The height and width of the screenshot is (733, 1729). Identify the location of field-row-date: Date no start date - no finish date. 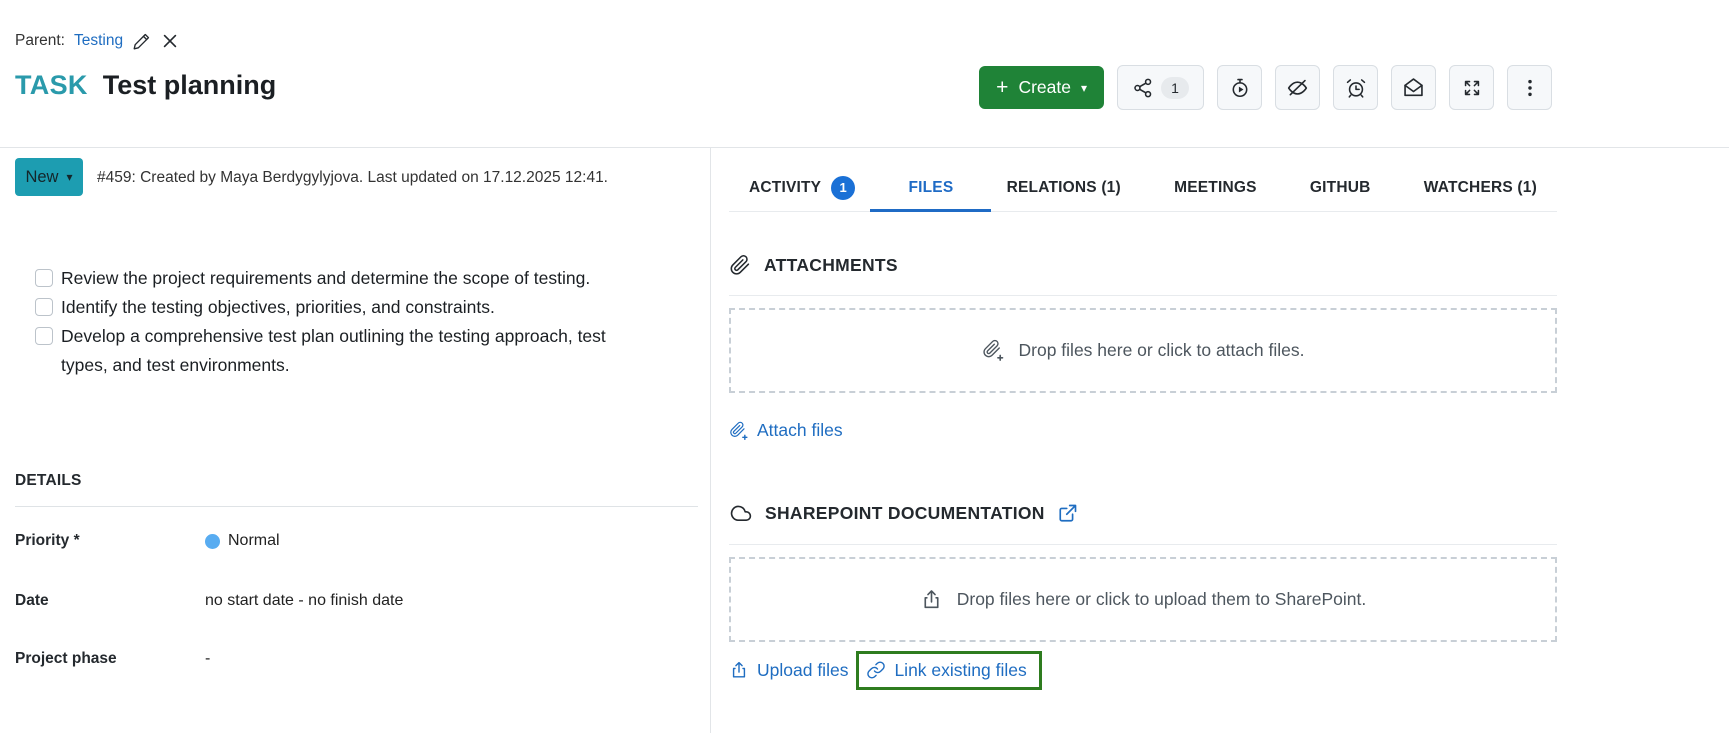
(209, 601).